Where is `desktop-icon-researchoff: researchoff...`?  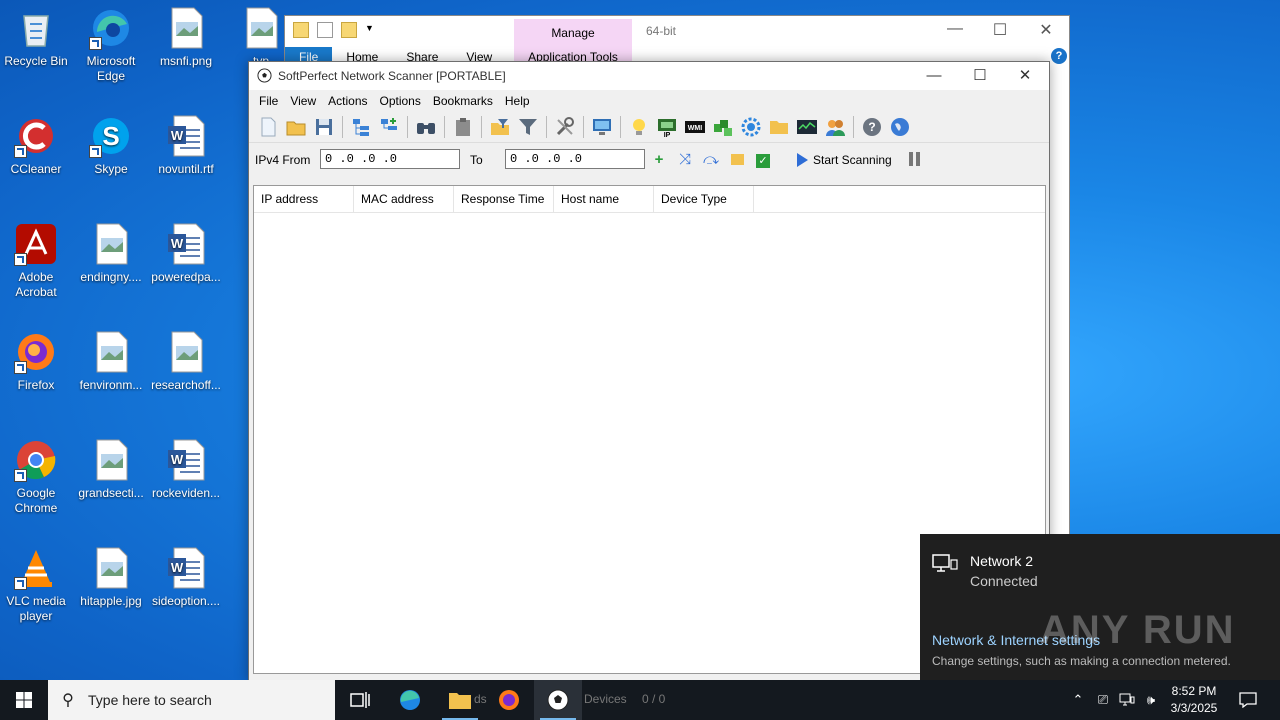 desktop-icon-researchoff: researchoff... is located at coordinates (186, 358).